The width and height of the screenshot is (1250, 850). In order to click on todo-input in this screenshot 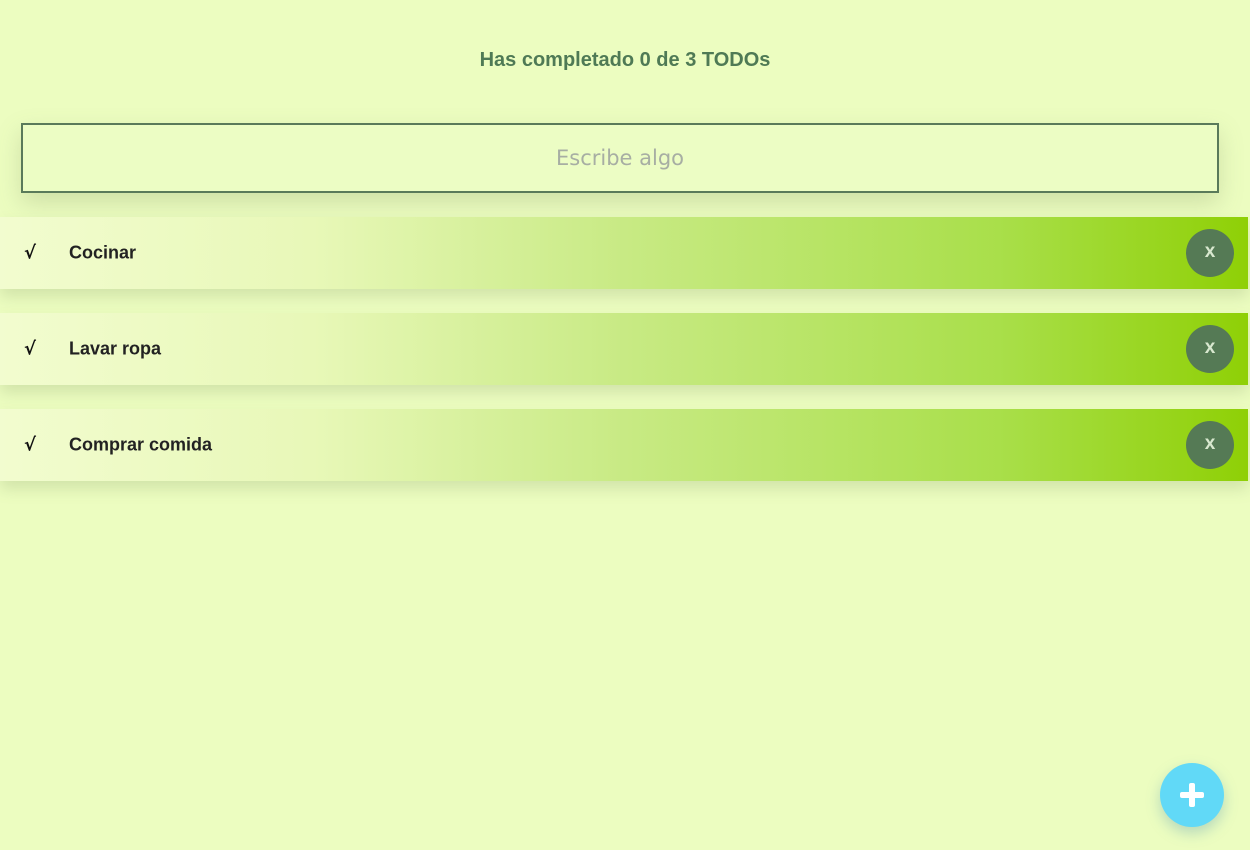, I will do `click(620, 158)`.